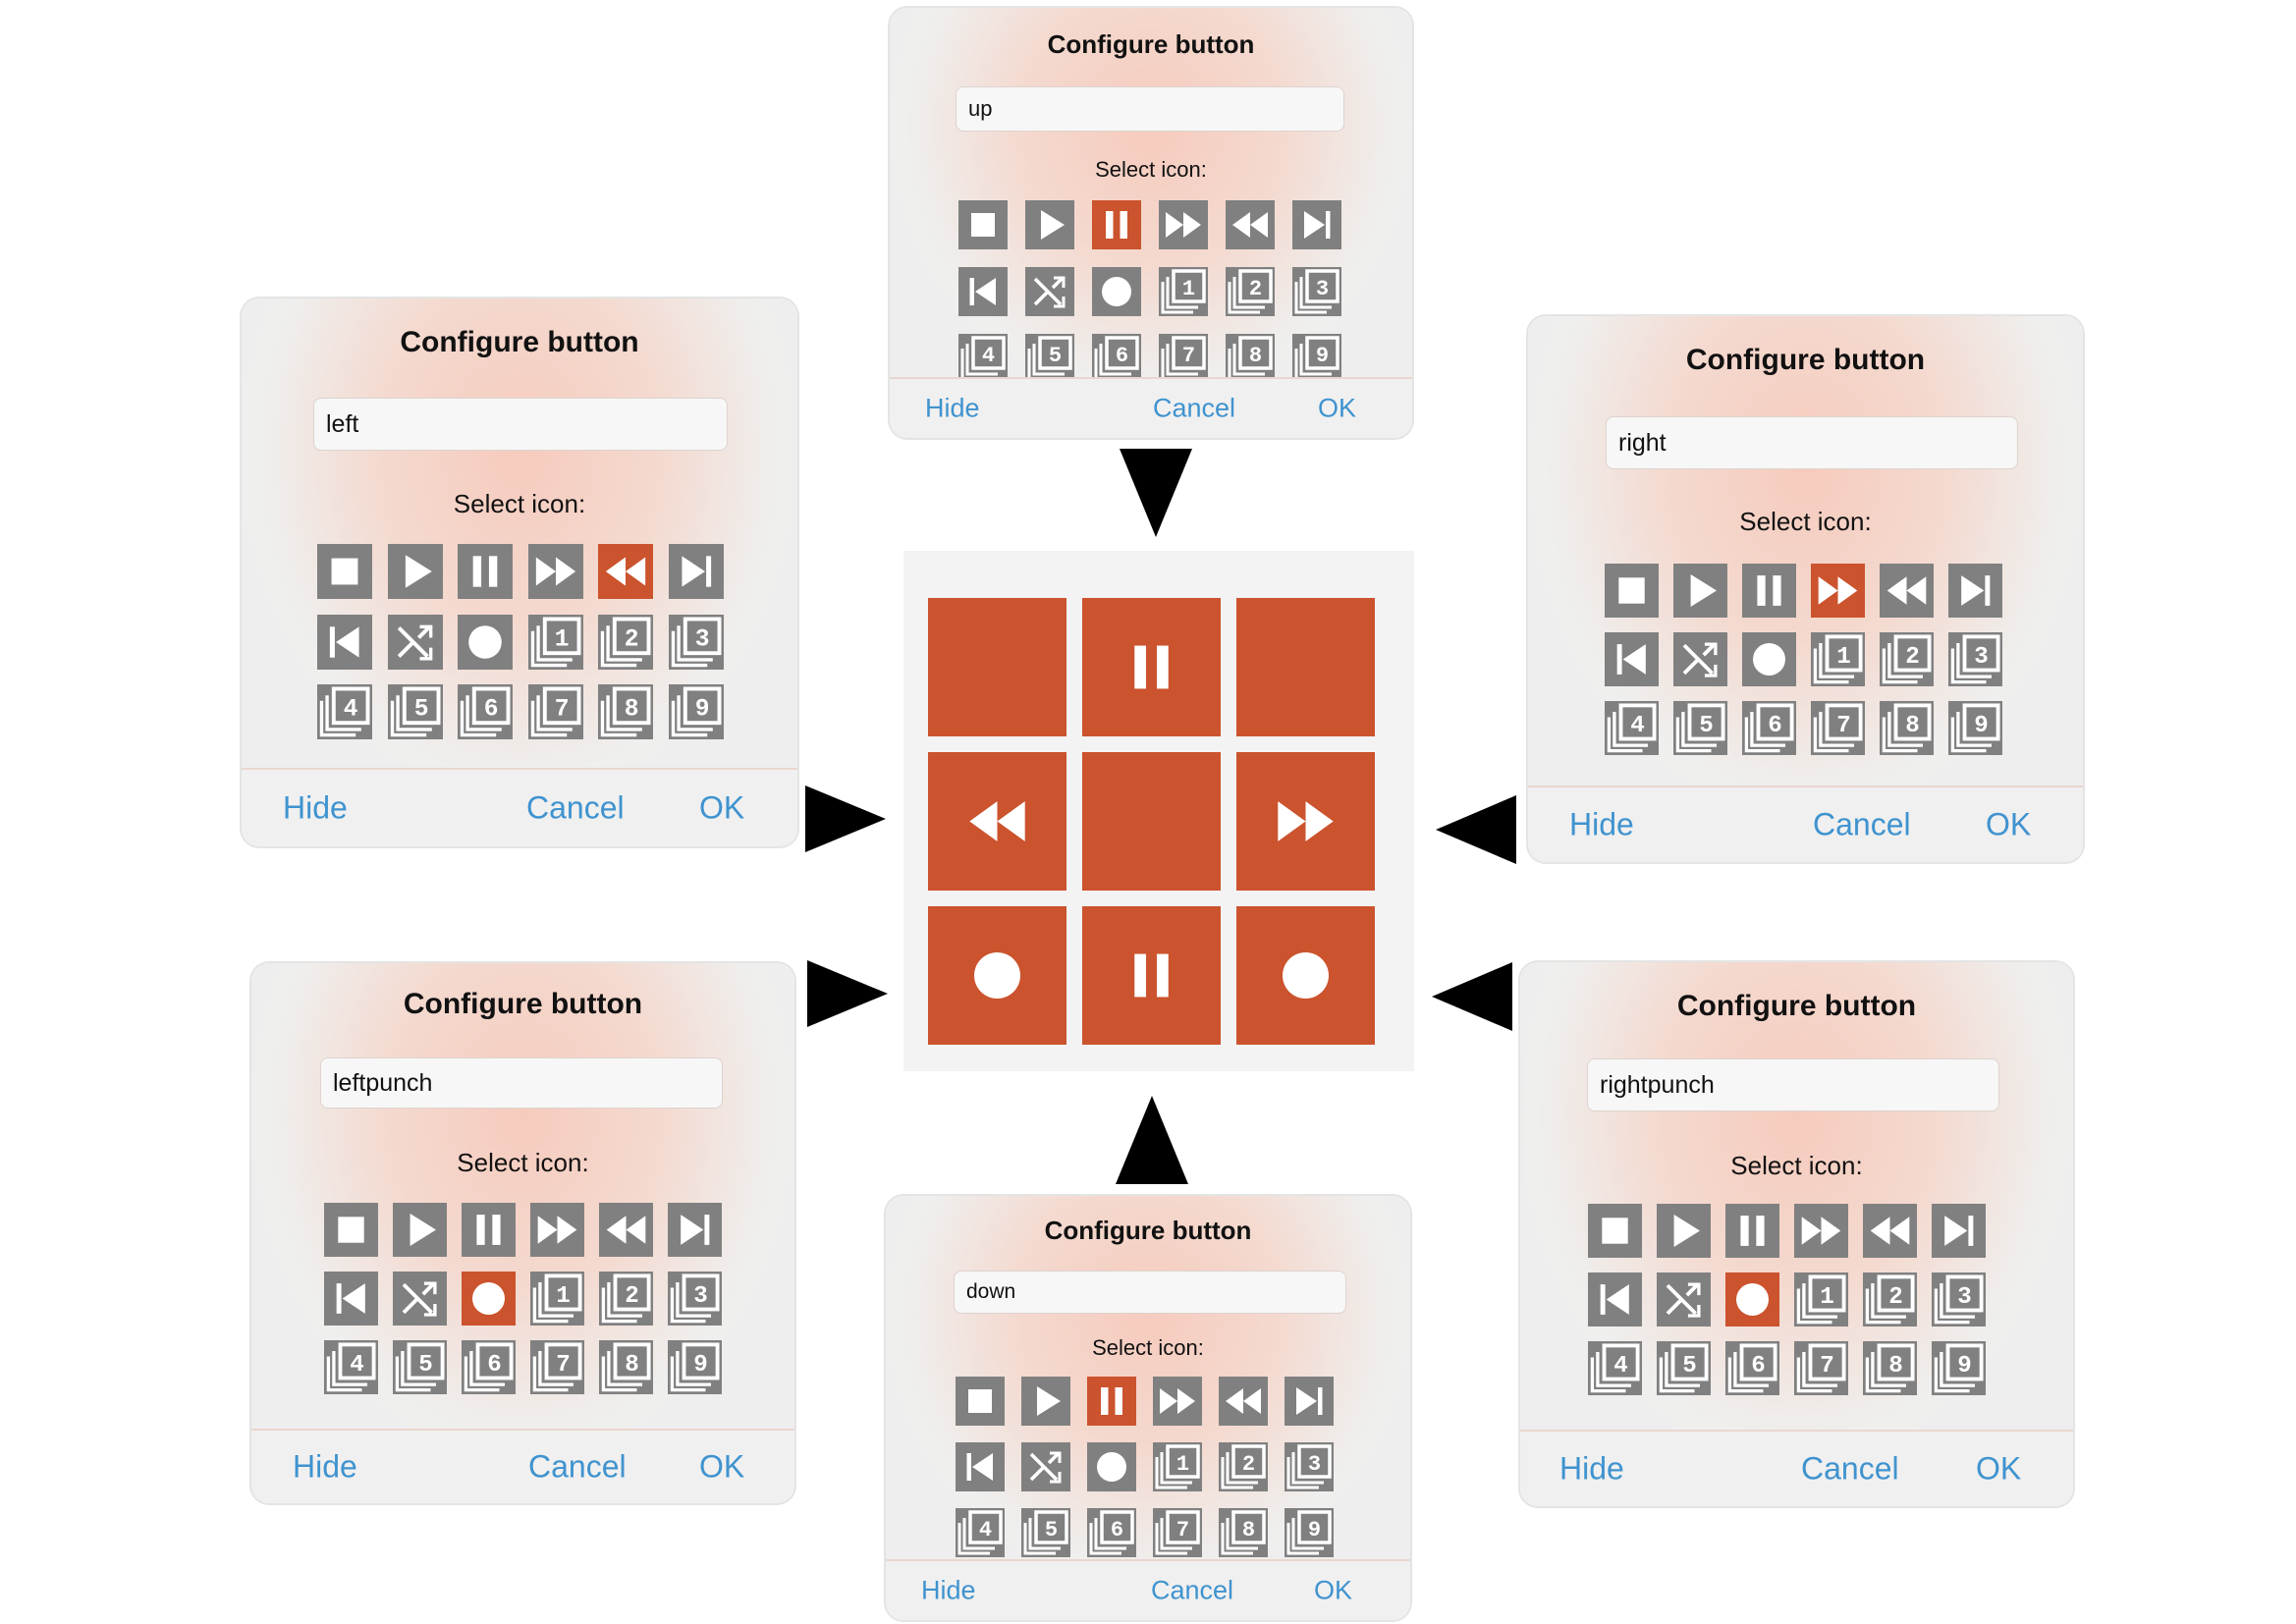 This screenshot has width=2296, height=1624. I want to click on controller-button-left, so click(997, 821).